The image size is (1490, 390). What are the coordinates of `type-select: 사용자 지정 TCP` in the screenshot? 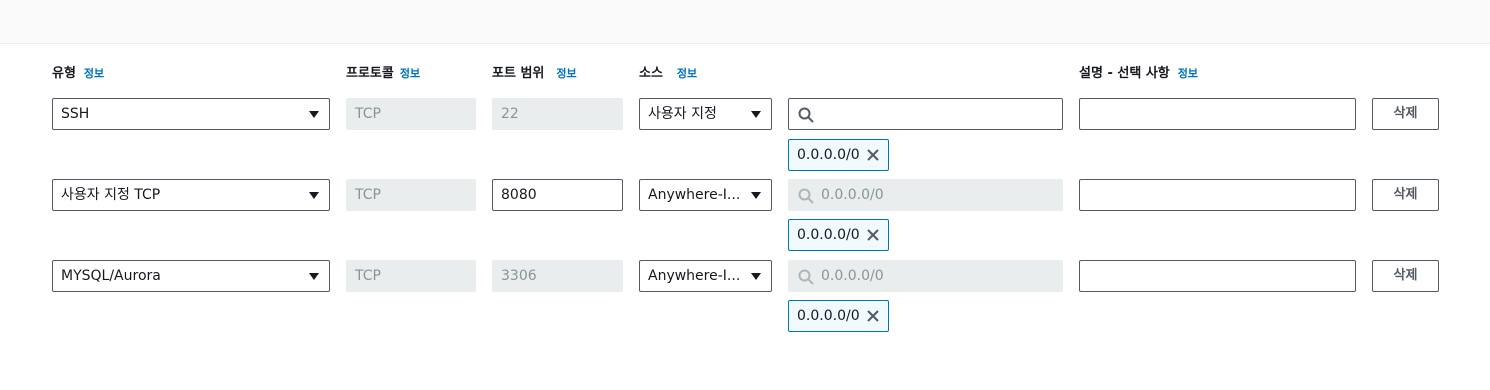 It's located at (191, 195).